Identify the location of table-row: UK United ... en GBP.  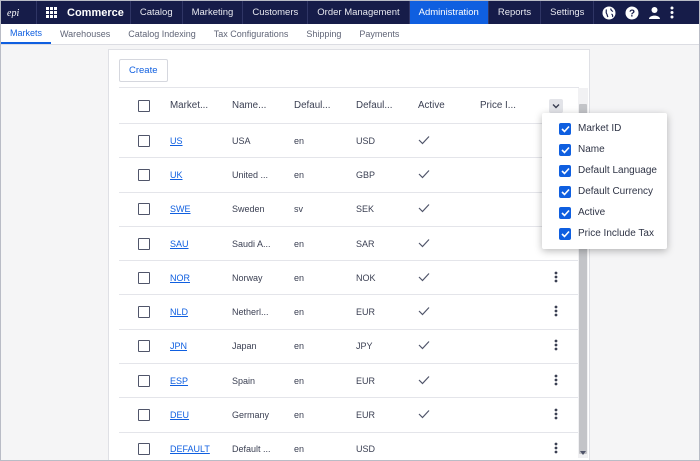
(349, 175).